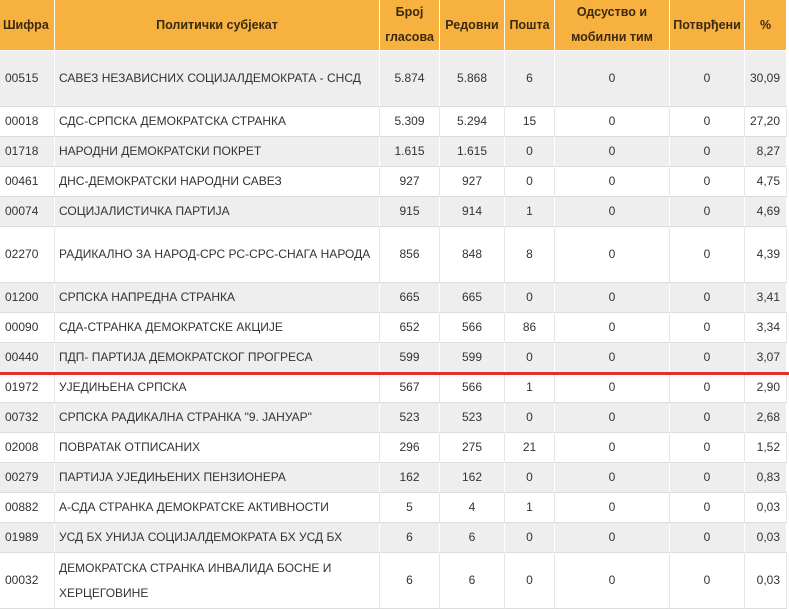 This screenshot has height=609, width=789. Describe the element at coordinates (217, 478) in the screenshot. I see `cell-name: ПАРТИЈА УЈЕДИЊЕНИХ ПЕНЗИОНЕРА` at that location.